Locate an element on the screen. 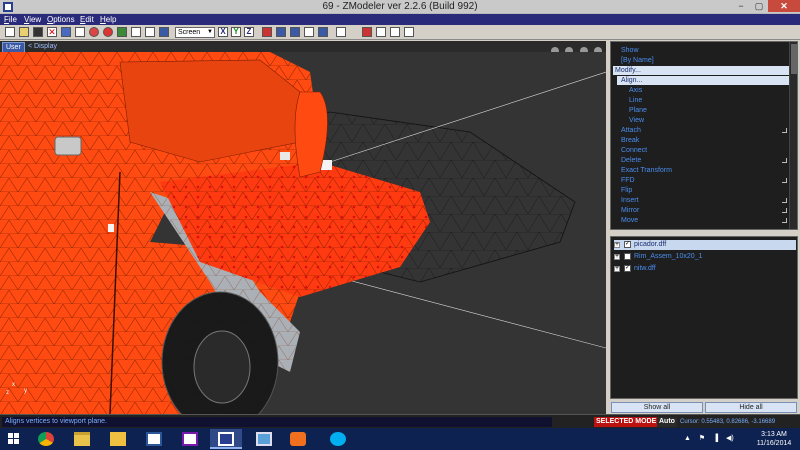 This screenshot has height=450, width=800. menu-file: File is located at coordinates (10, 19).